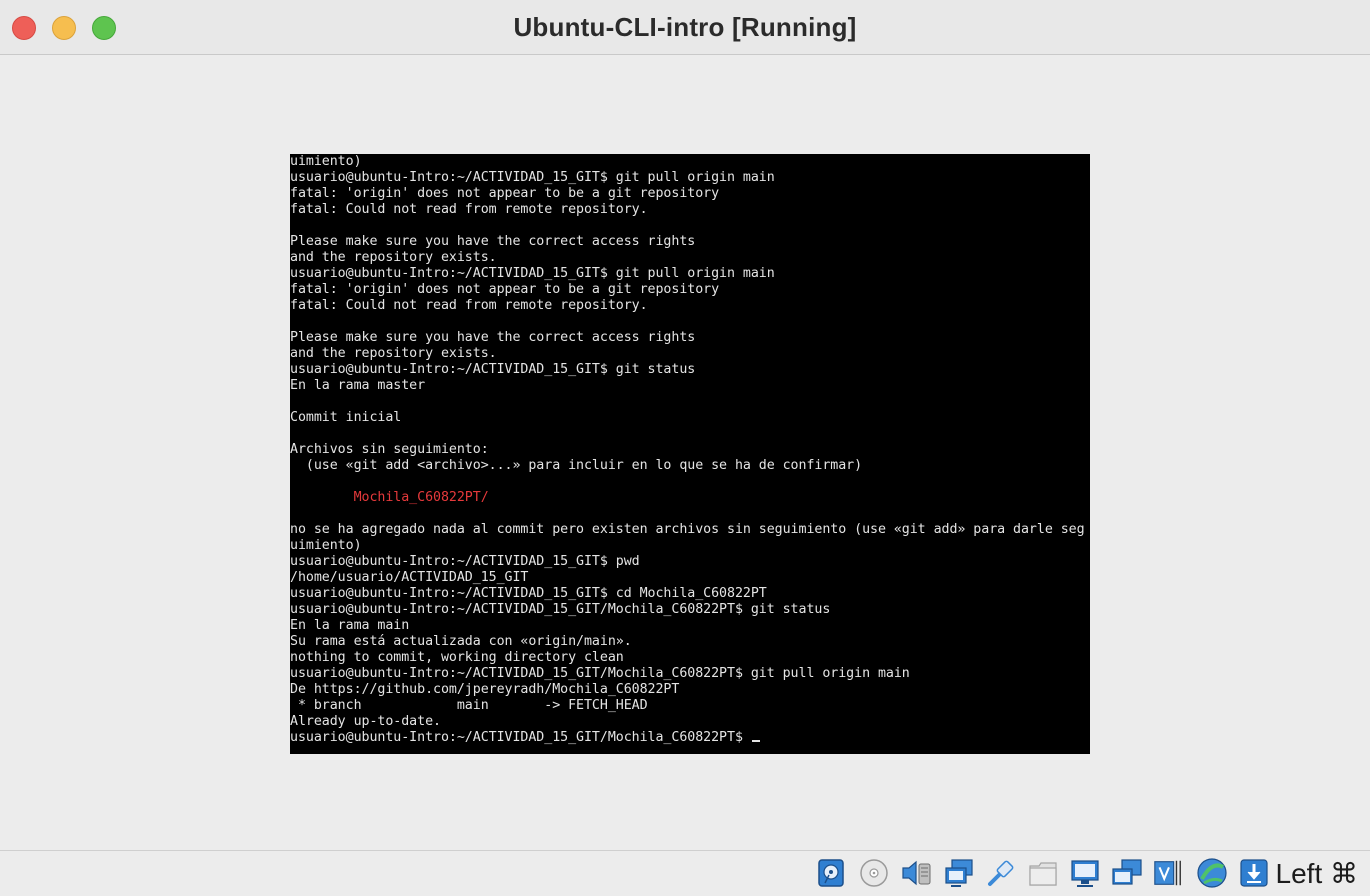 The width and height of the screenshot is (1370, 896). Describe the element at coordinates (1316, 873) in the screenshot. I see `host-key-label: Left ⌘` at that location.